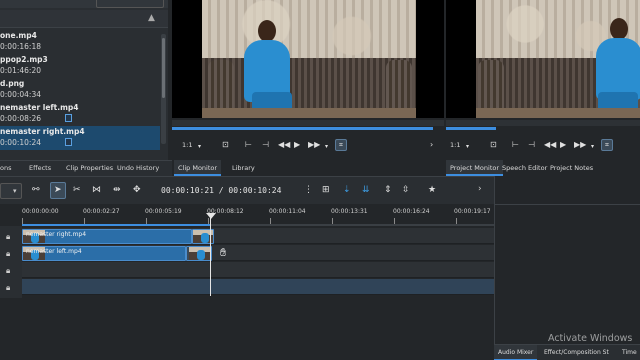 The image size is (640, 360). Describe the element at coordinates (524, 168) in the screenshot. I see `tab-speech-editor: Speech Editor` at that location.